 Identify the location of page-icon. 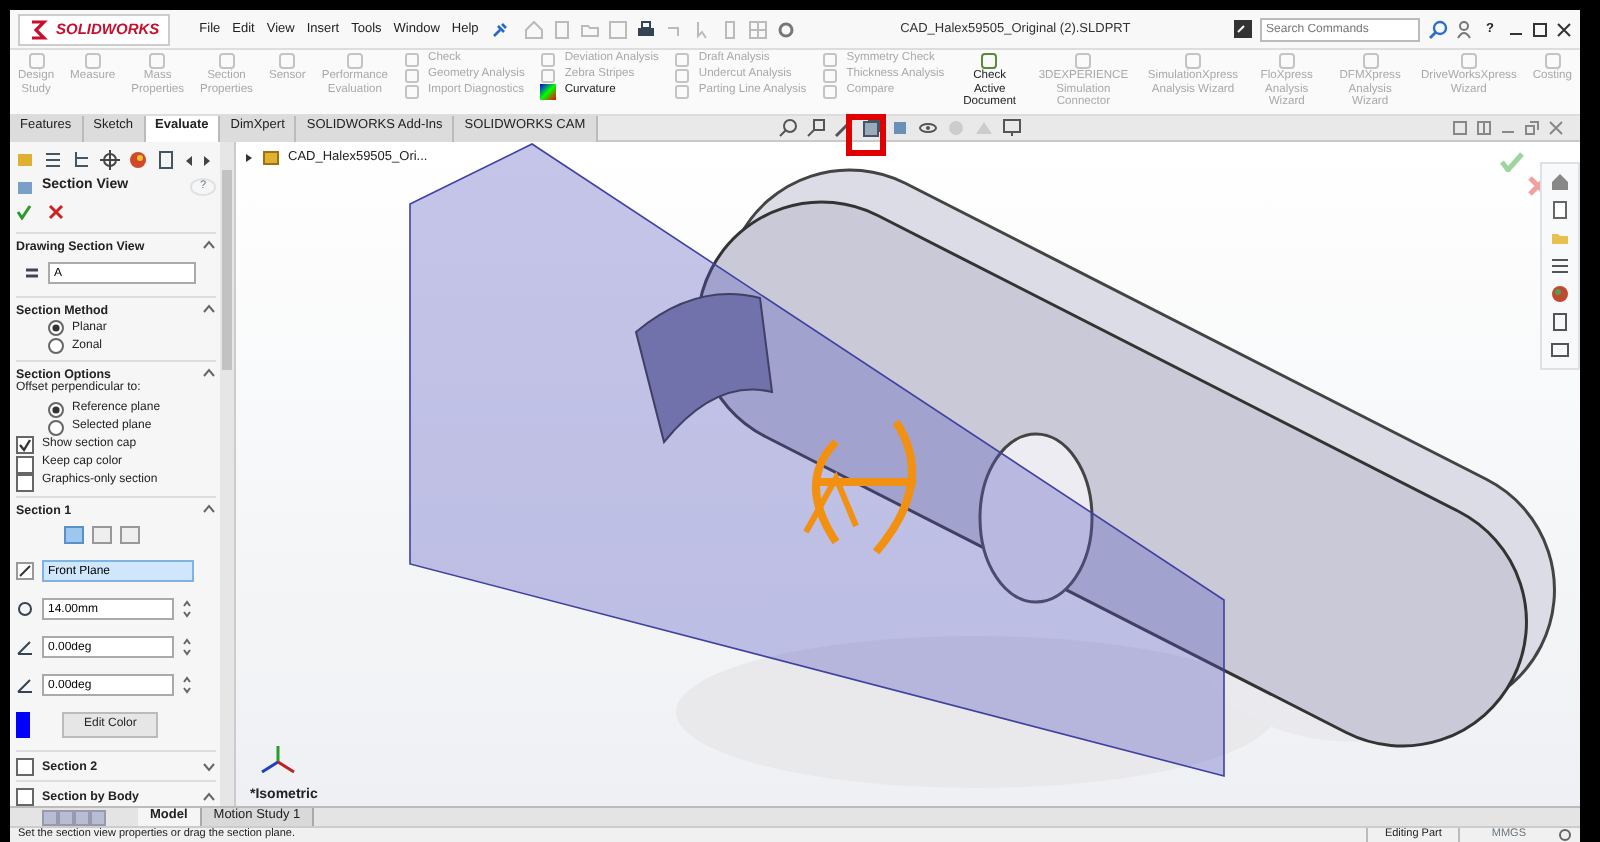
(562, 29).